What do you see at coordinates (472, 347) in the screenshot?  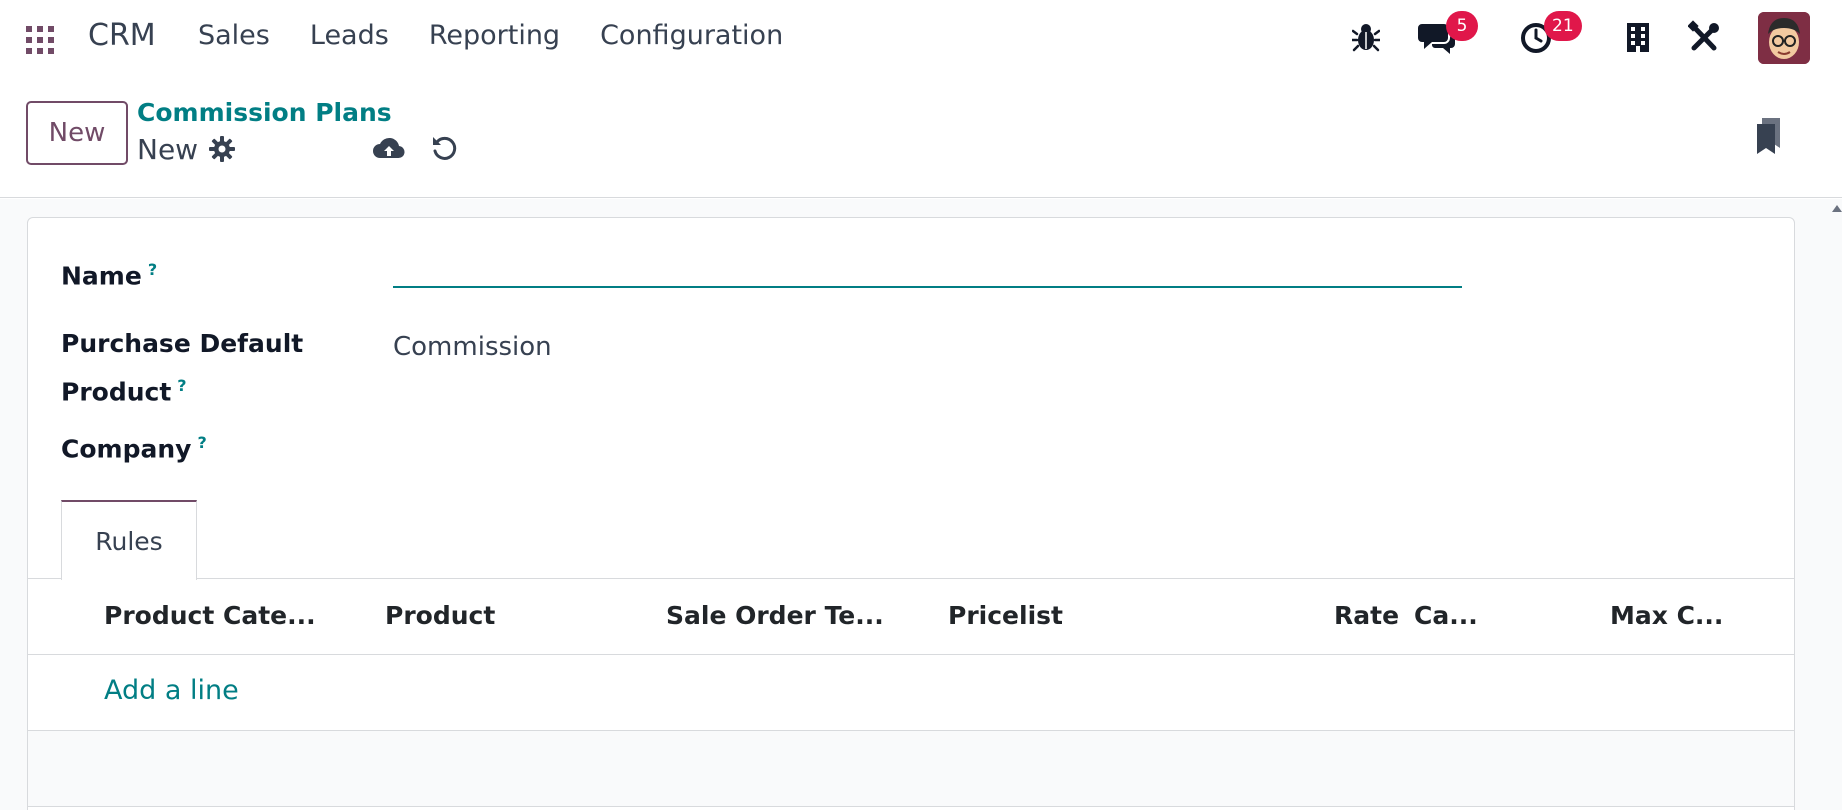 I see `purchase-default-product-field: Commission` at bounding box center [472, 347].